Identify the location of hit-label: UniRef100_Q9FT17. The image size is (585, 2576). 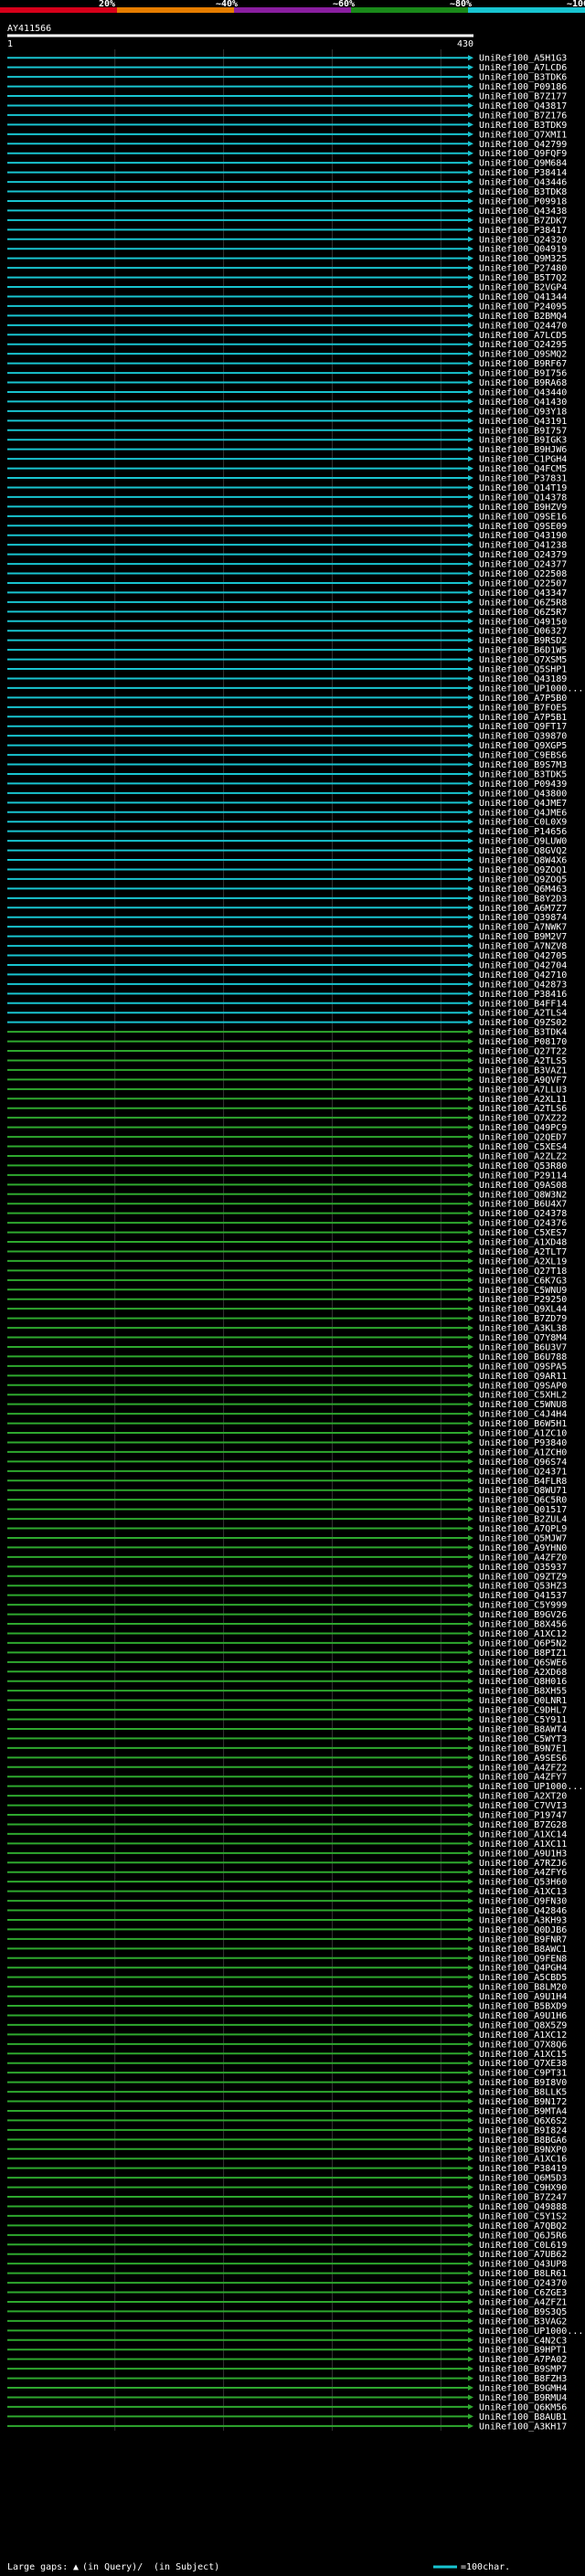
(523, 727).